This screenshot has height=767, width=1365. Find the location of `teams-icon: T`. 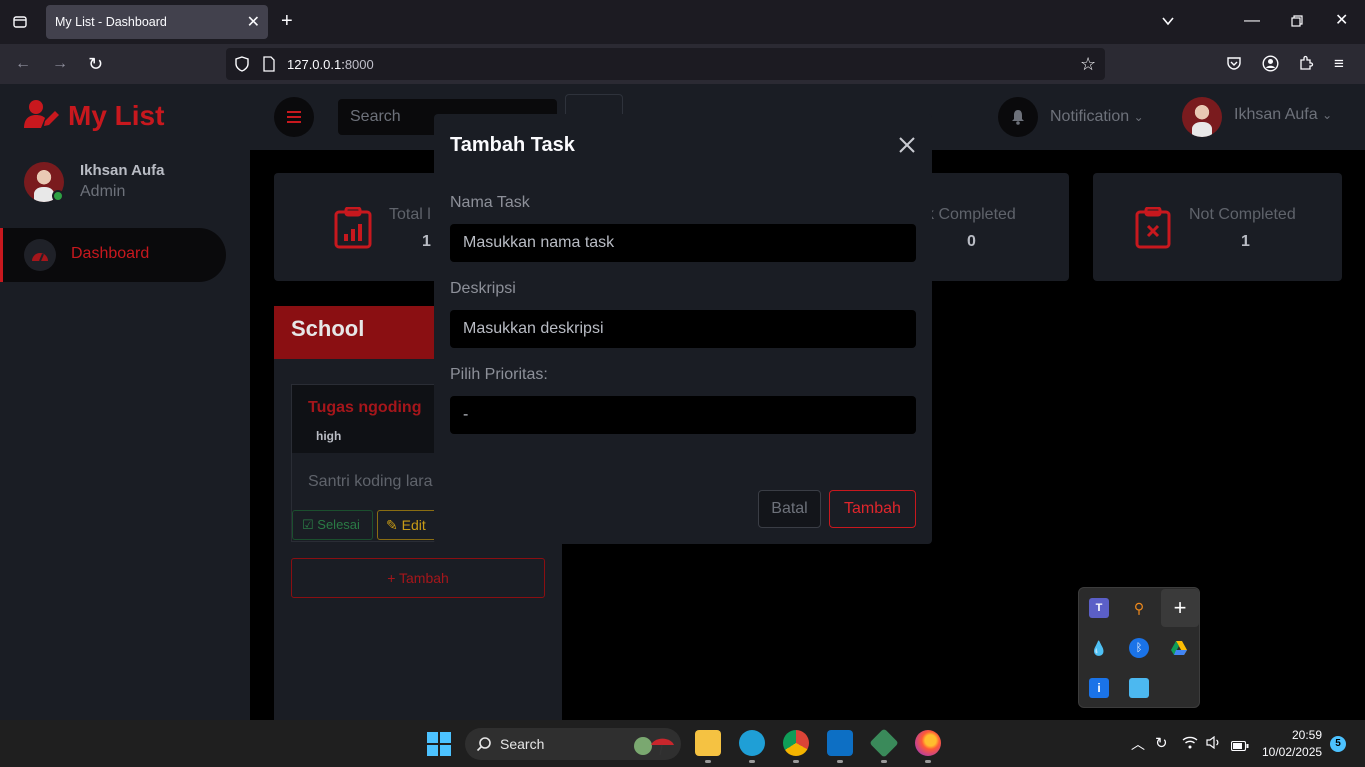

teams-icon: T is located at coordinates (1099, 608).